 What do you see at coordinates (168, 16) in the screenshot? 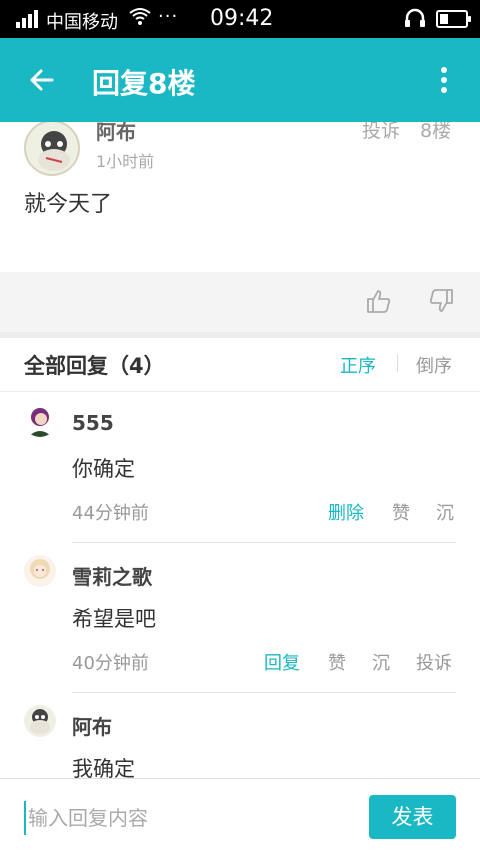
I see `more-notifications-icon: ···` at bounding box center [168, 16].